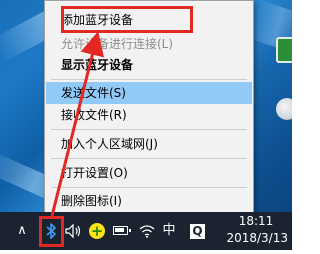 Image resolution: width=320 pixels, height=254 pixels. Describe the element at coordinates (74, 231) in the screenshot. I see `volume-icon` at that location.